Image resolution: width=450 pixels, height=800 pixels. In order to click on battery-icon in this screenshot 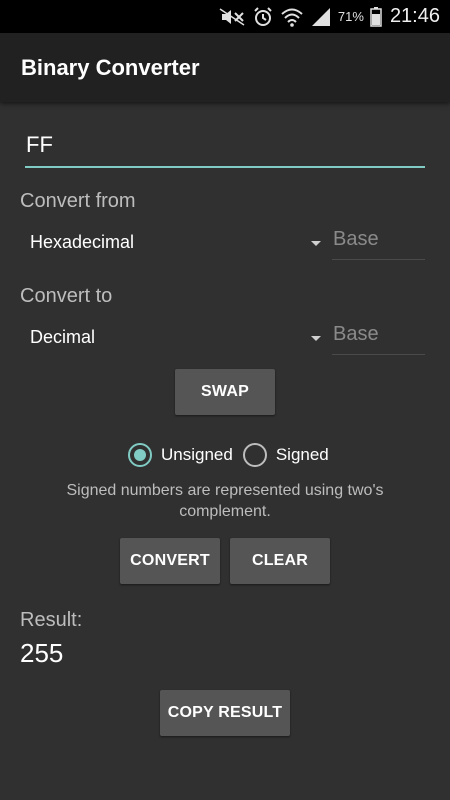, I will do `click(376, 16)`.